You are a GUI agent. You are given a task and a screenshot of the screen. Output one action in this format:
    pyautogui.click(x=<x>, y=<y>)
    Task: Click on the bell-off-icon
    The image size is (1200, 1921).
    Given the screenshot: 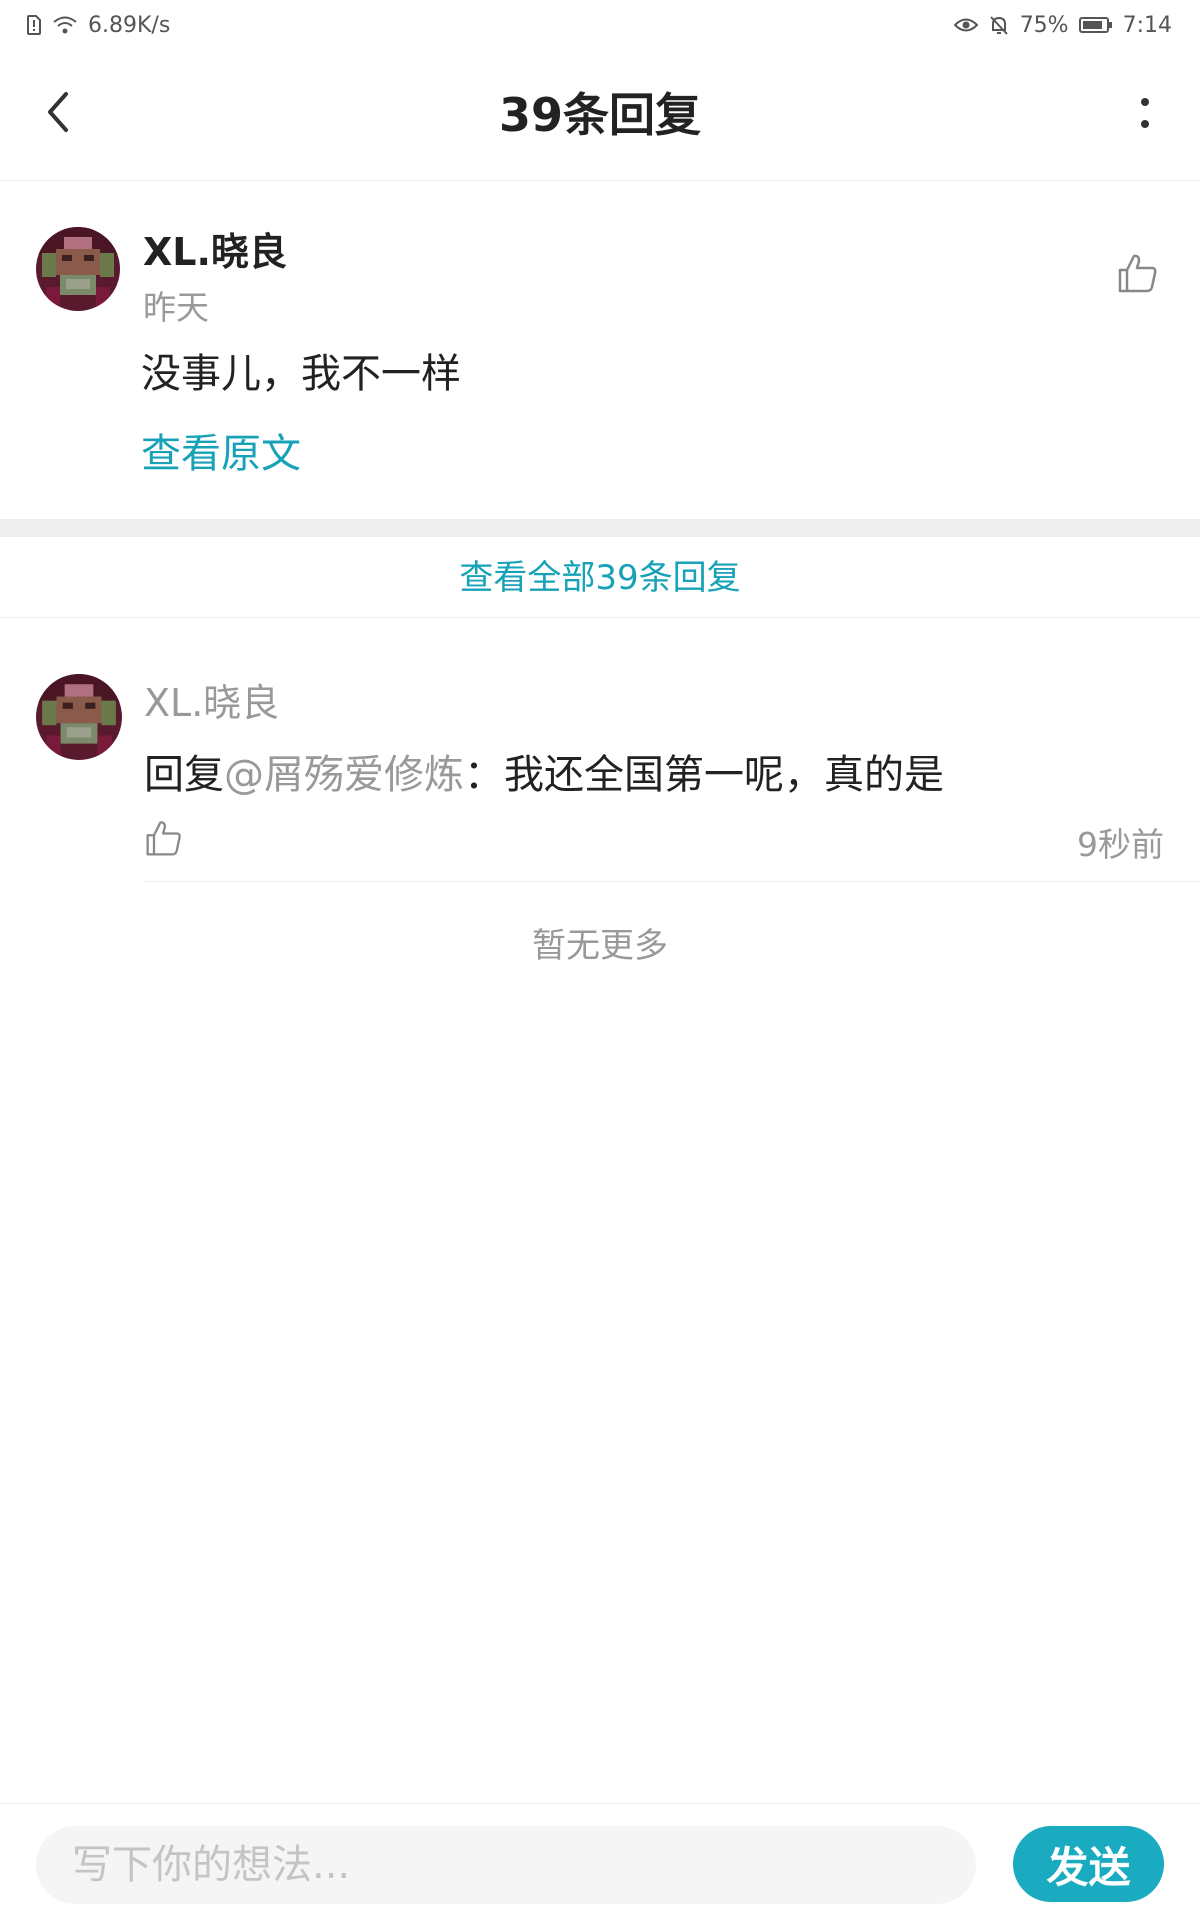 What is the action you would take?
    pyautogui.click(x=999, y=25)
    